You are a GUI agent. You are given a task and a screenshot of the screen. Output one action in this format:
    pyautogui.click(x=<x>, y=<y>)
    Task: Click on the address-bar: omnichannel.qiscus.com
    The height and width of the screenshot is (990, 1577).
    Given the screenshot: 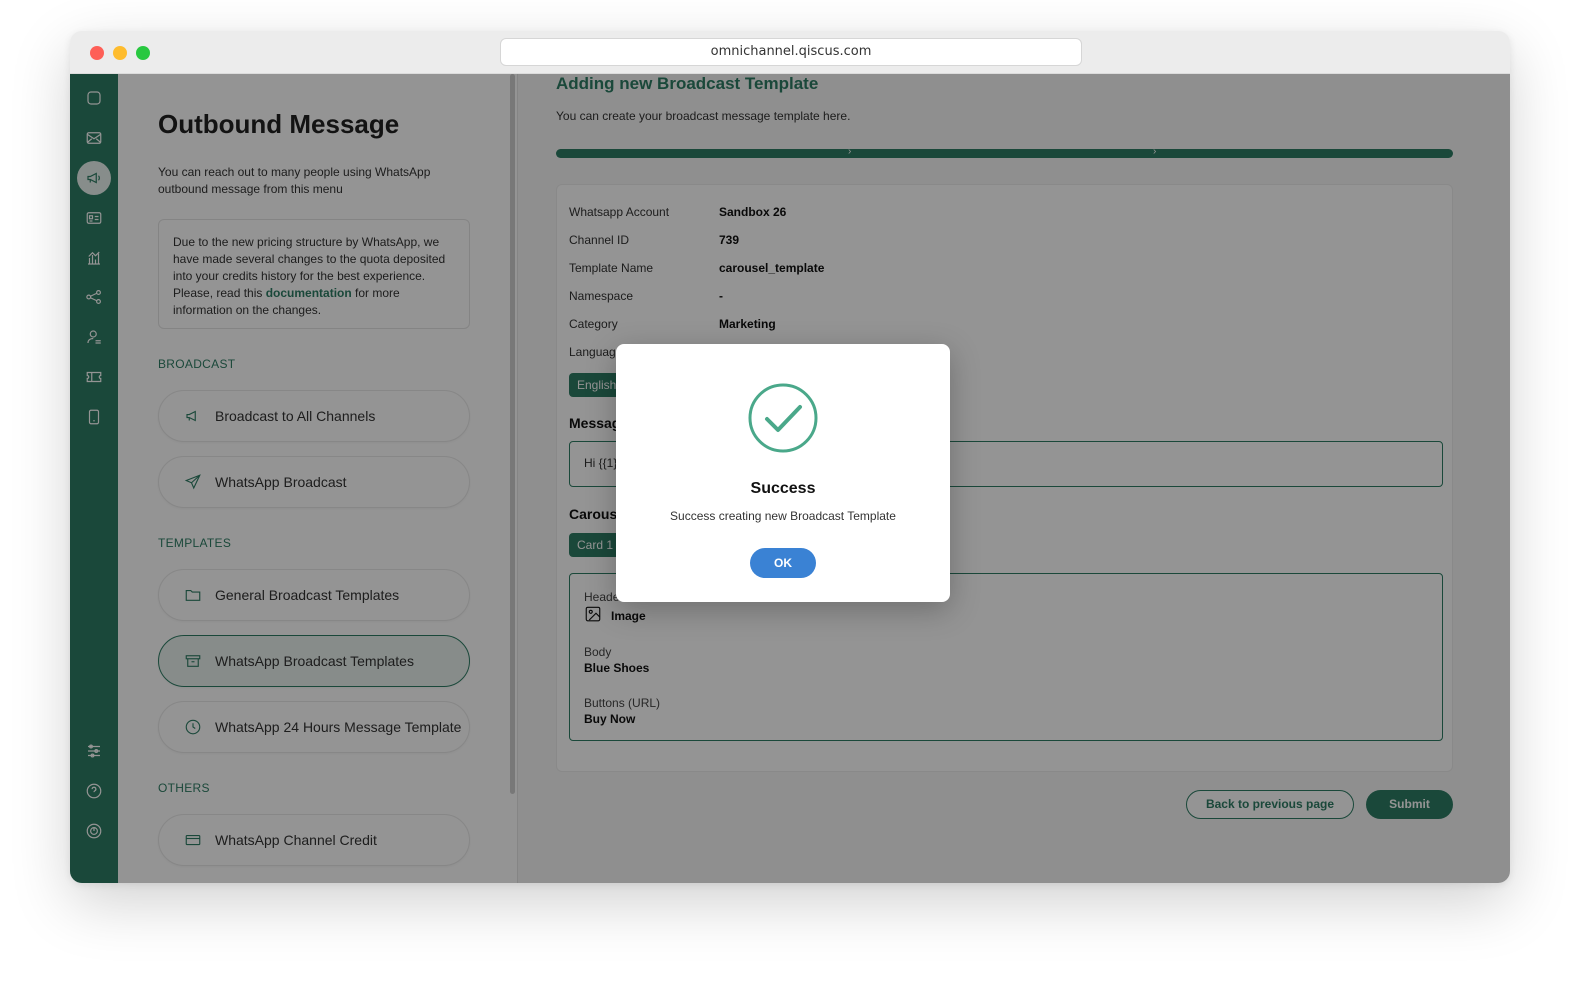 What is the action you would take?
    pyautogui.click(x=791, y=52)
    